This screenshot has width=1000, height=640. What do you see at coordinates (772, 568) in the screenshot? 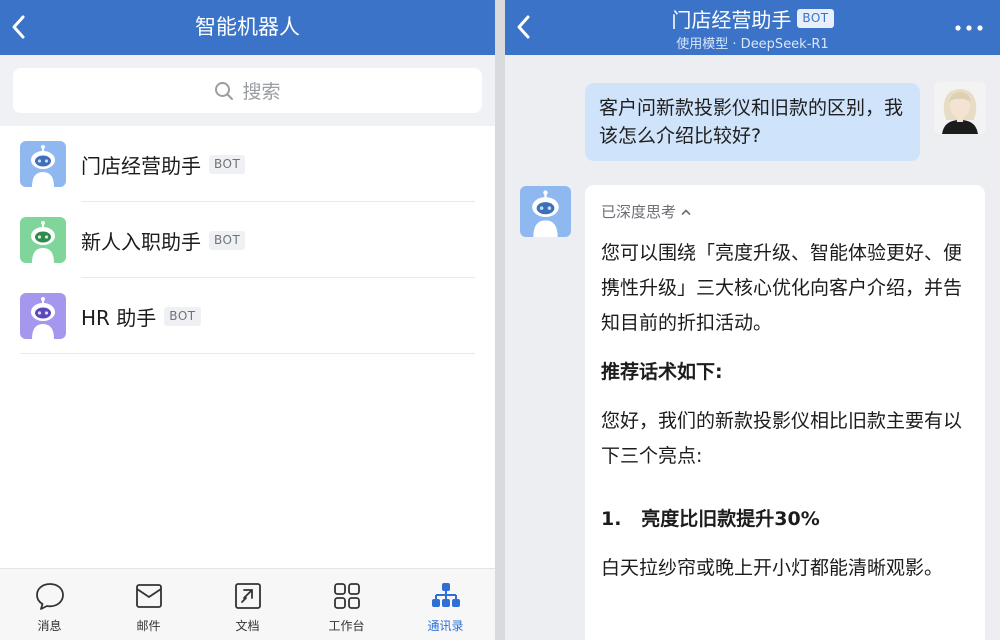
I see `reply-point-body: 白天拉纱帘或晚上开小灯都能清晰观影。` at bounding box center [772, 568].